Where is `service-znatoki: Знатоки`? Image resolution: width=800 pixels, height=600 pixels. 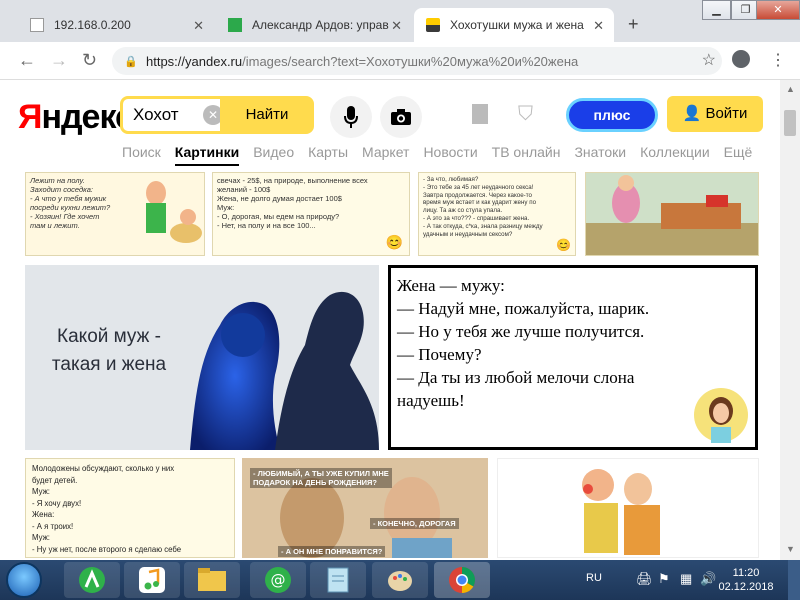
service-znatoki: Знатоки is located at coordinates (600, 155).